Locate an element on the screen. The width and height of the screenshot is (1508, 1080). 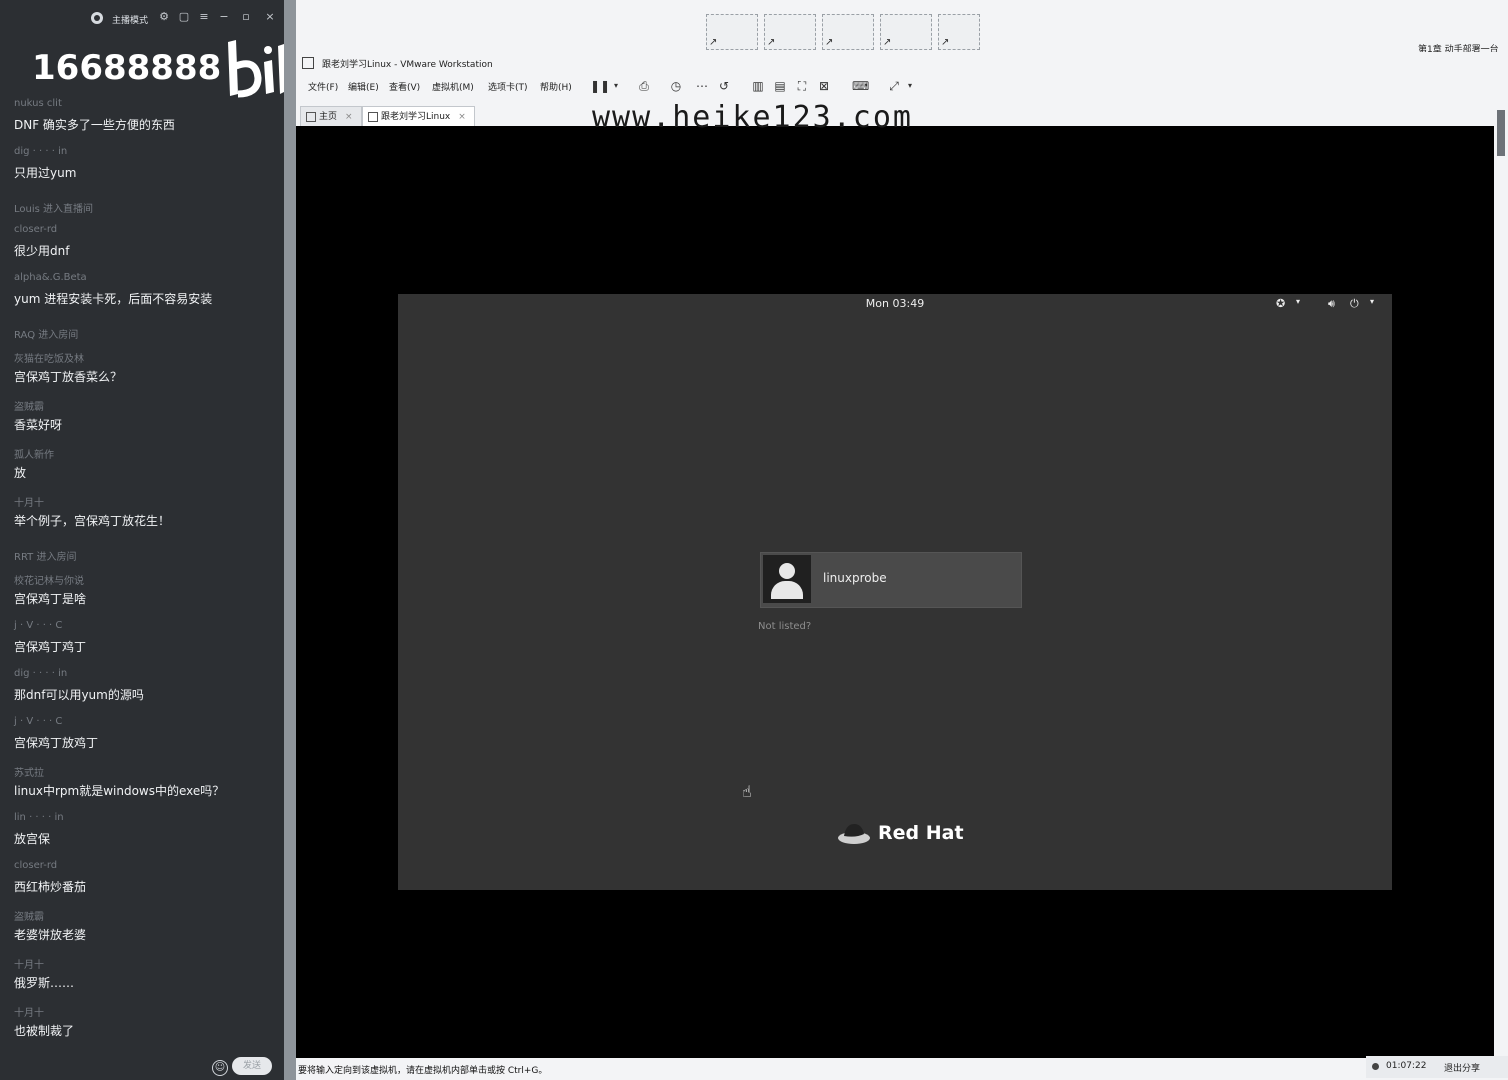
chat-username: dig · · · · in is located at coordinates (41, 151).